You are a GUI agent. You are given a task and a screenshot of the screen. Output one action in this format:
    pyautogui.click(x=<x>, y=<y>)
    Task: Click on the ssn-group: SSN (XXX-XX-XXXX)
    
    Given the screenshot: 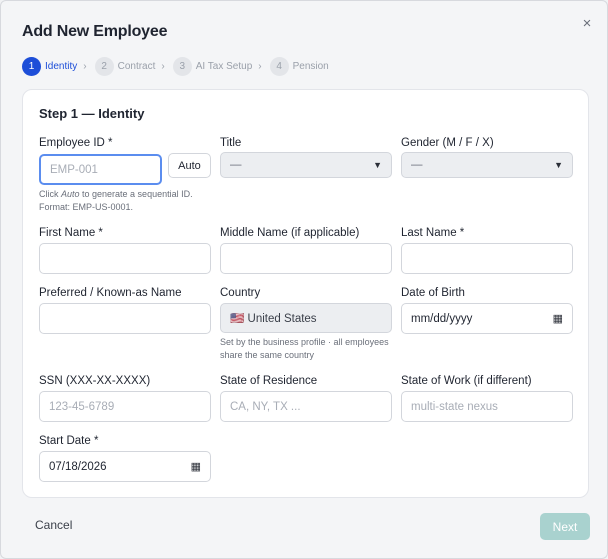 What is the action you would take?
    pyautogui.click(x=94, y=382)
    